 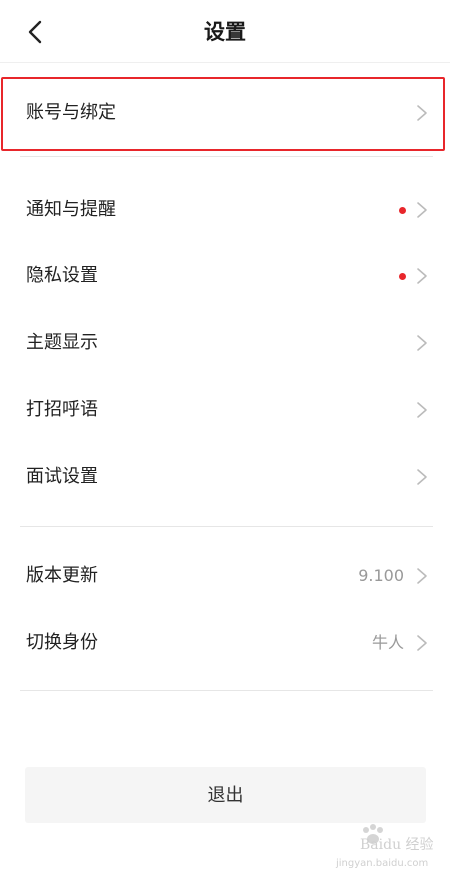 I want to click on settings-item-privacy: 隐私设置, so click(x=225, y=276).